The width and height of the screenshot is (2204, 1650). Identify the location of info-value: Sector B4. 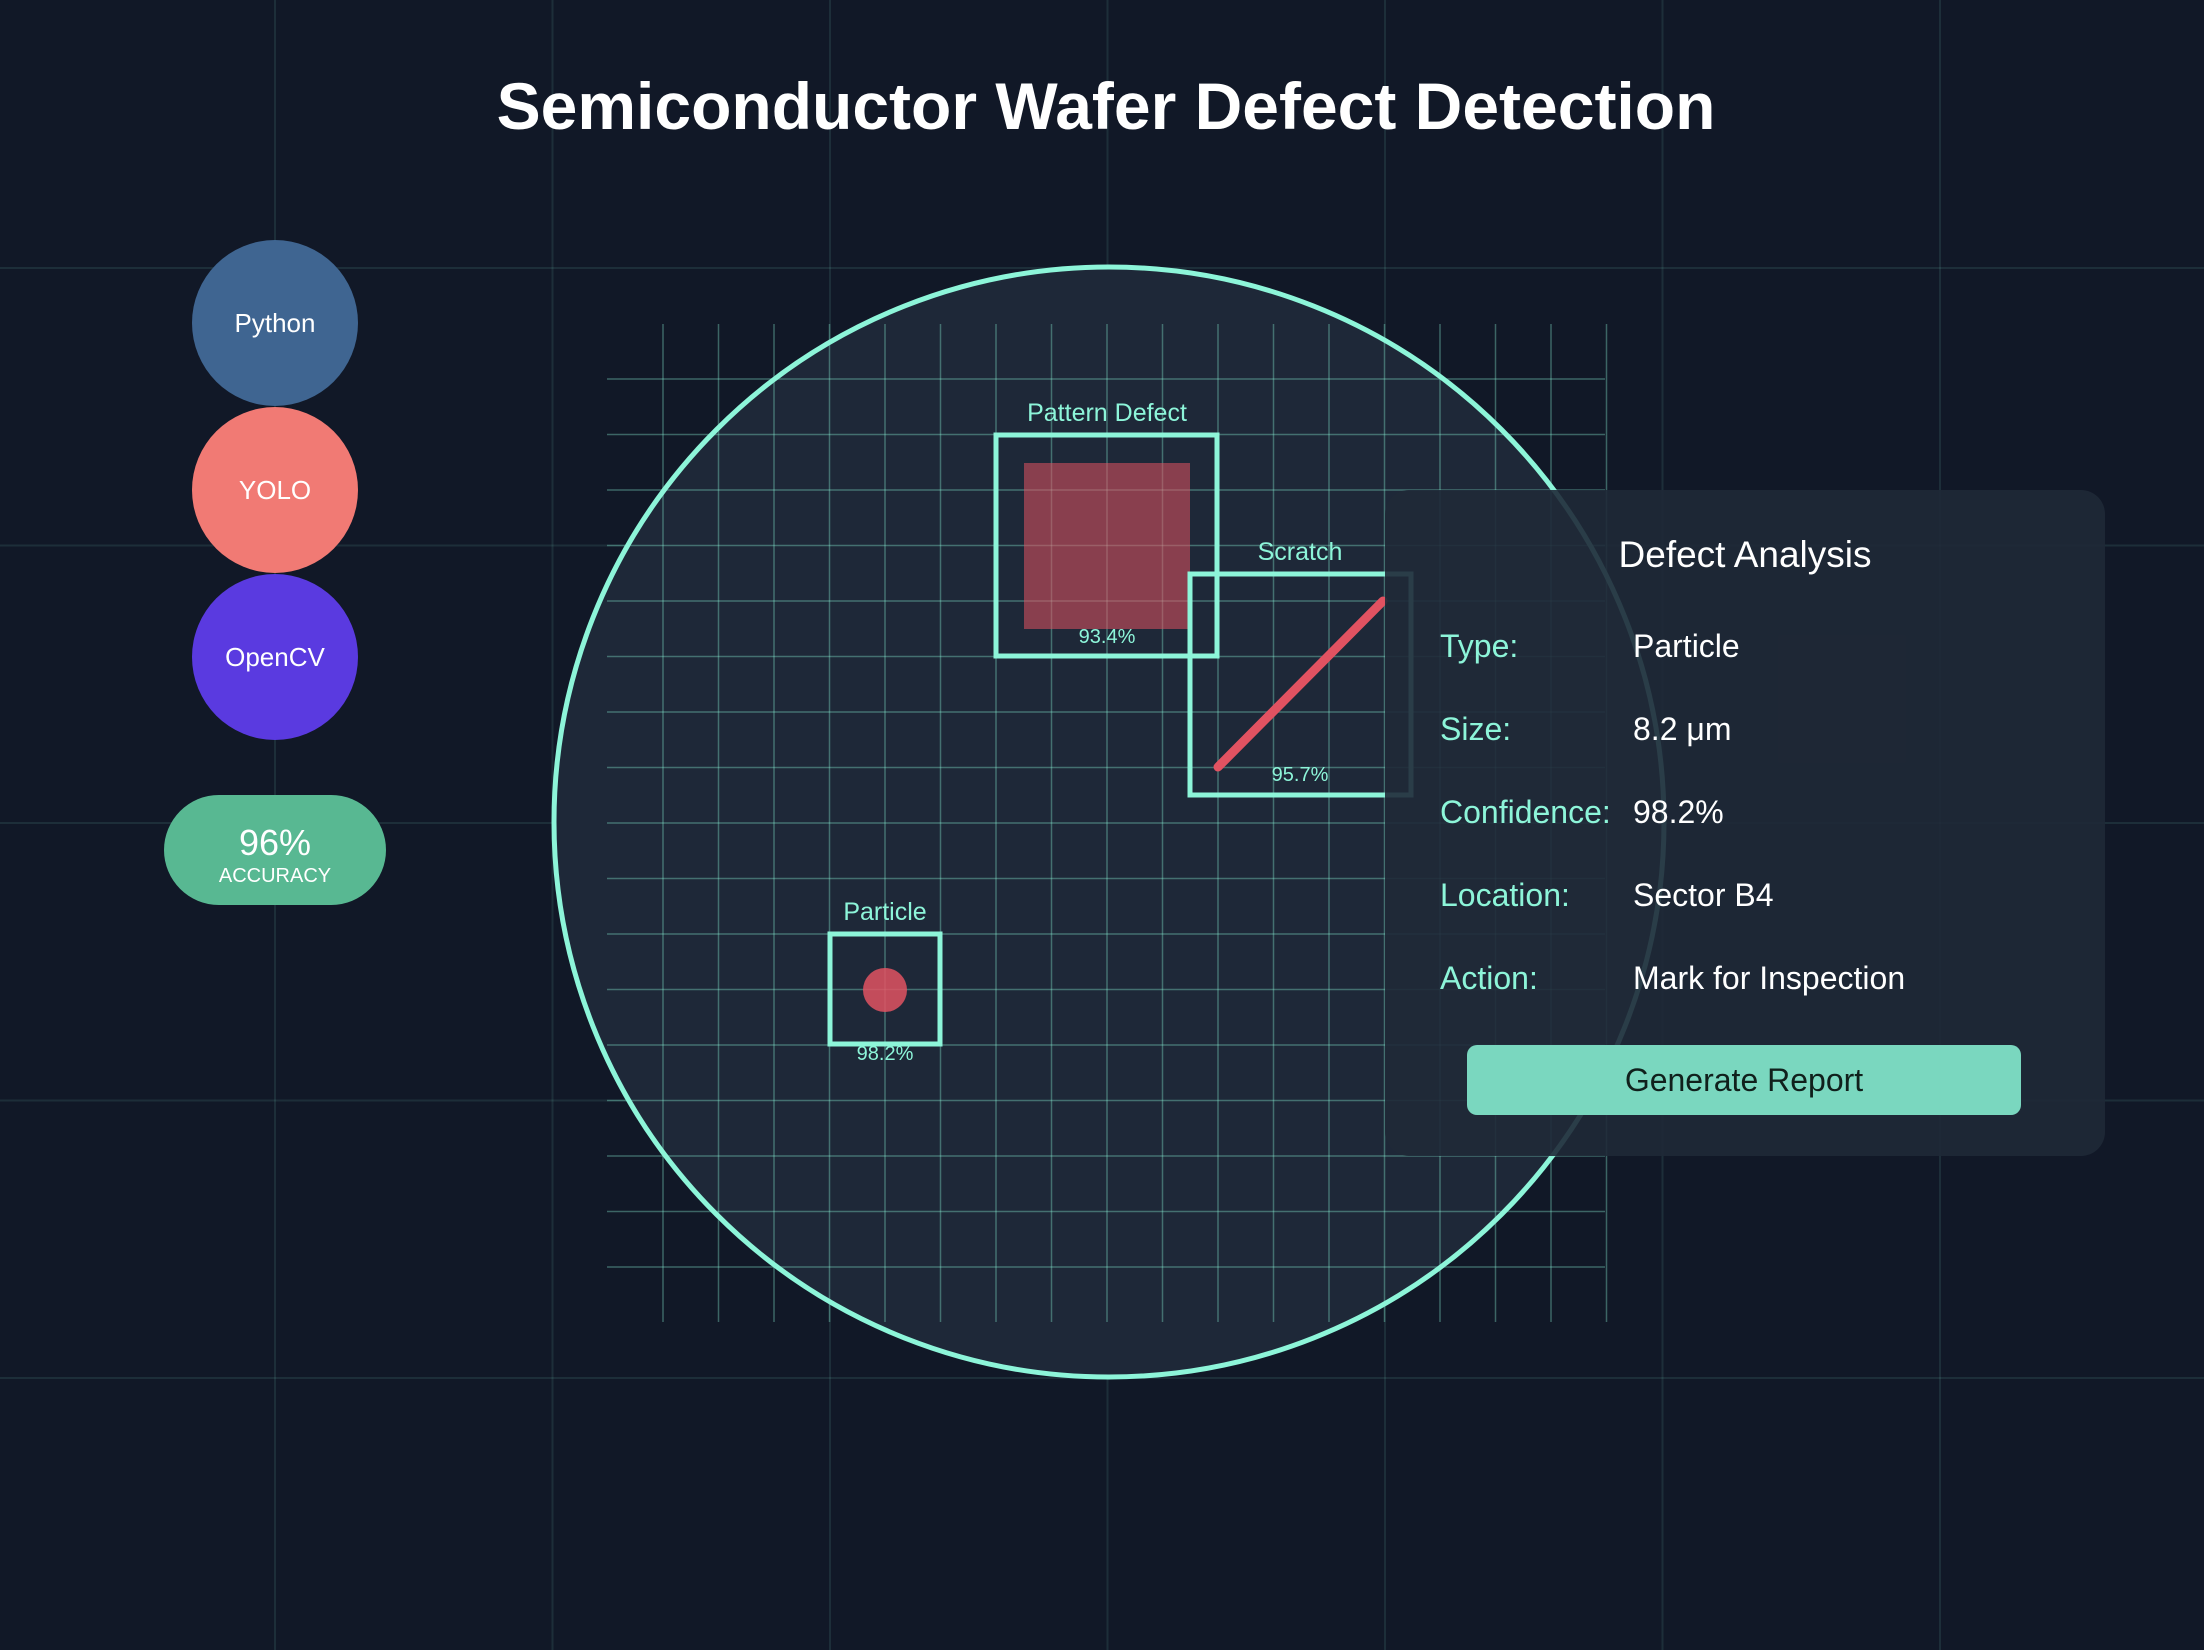
(1703, 895).